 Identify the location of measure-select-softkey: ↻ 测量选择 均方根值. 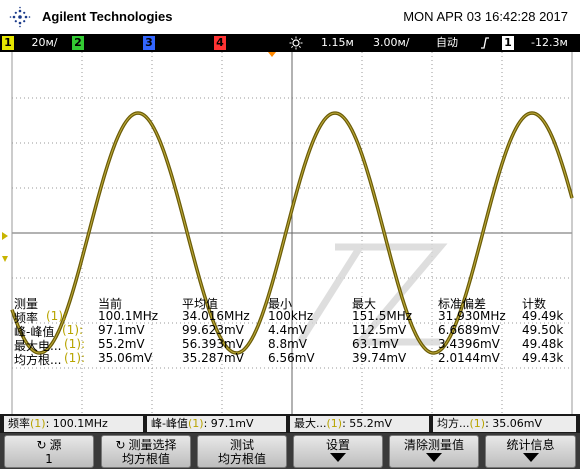
(146, 451).